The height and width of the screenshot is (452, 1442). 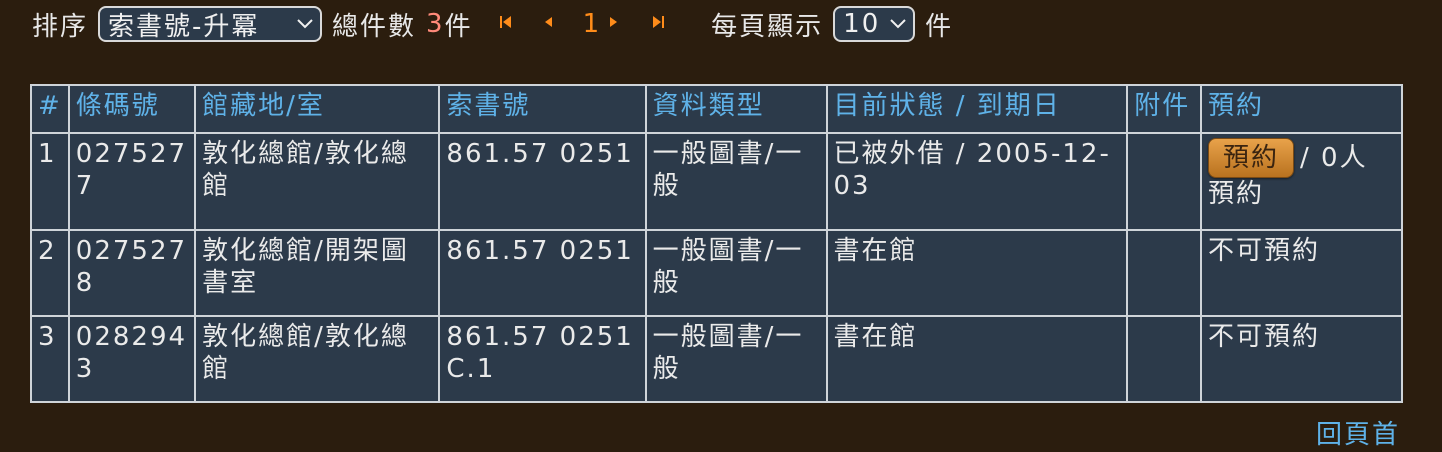 I want to click on last-page-icon, so click(x=658, y=24).